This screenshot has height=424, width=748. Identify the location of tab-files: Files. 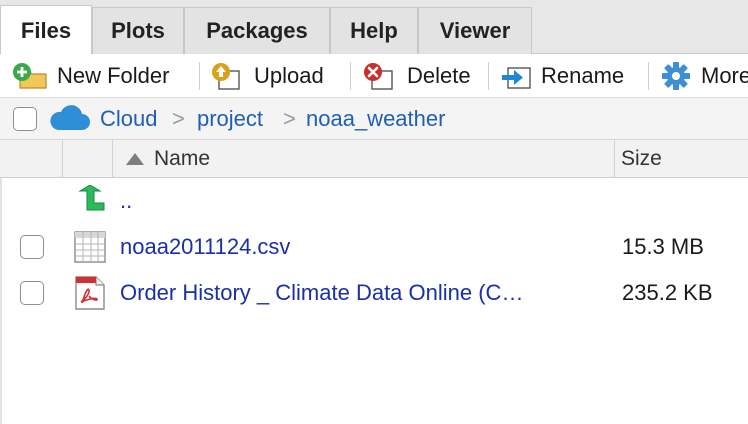
(46, 30).